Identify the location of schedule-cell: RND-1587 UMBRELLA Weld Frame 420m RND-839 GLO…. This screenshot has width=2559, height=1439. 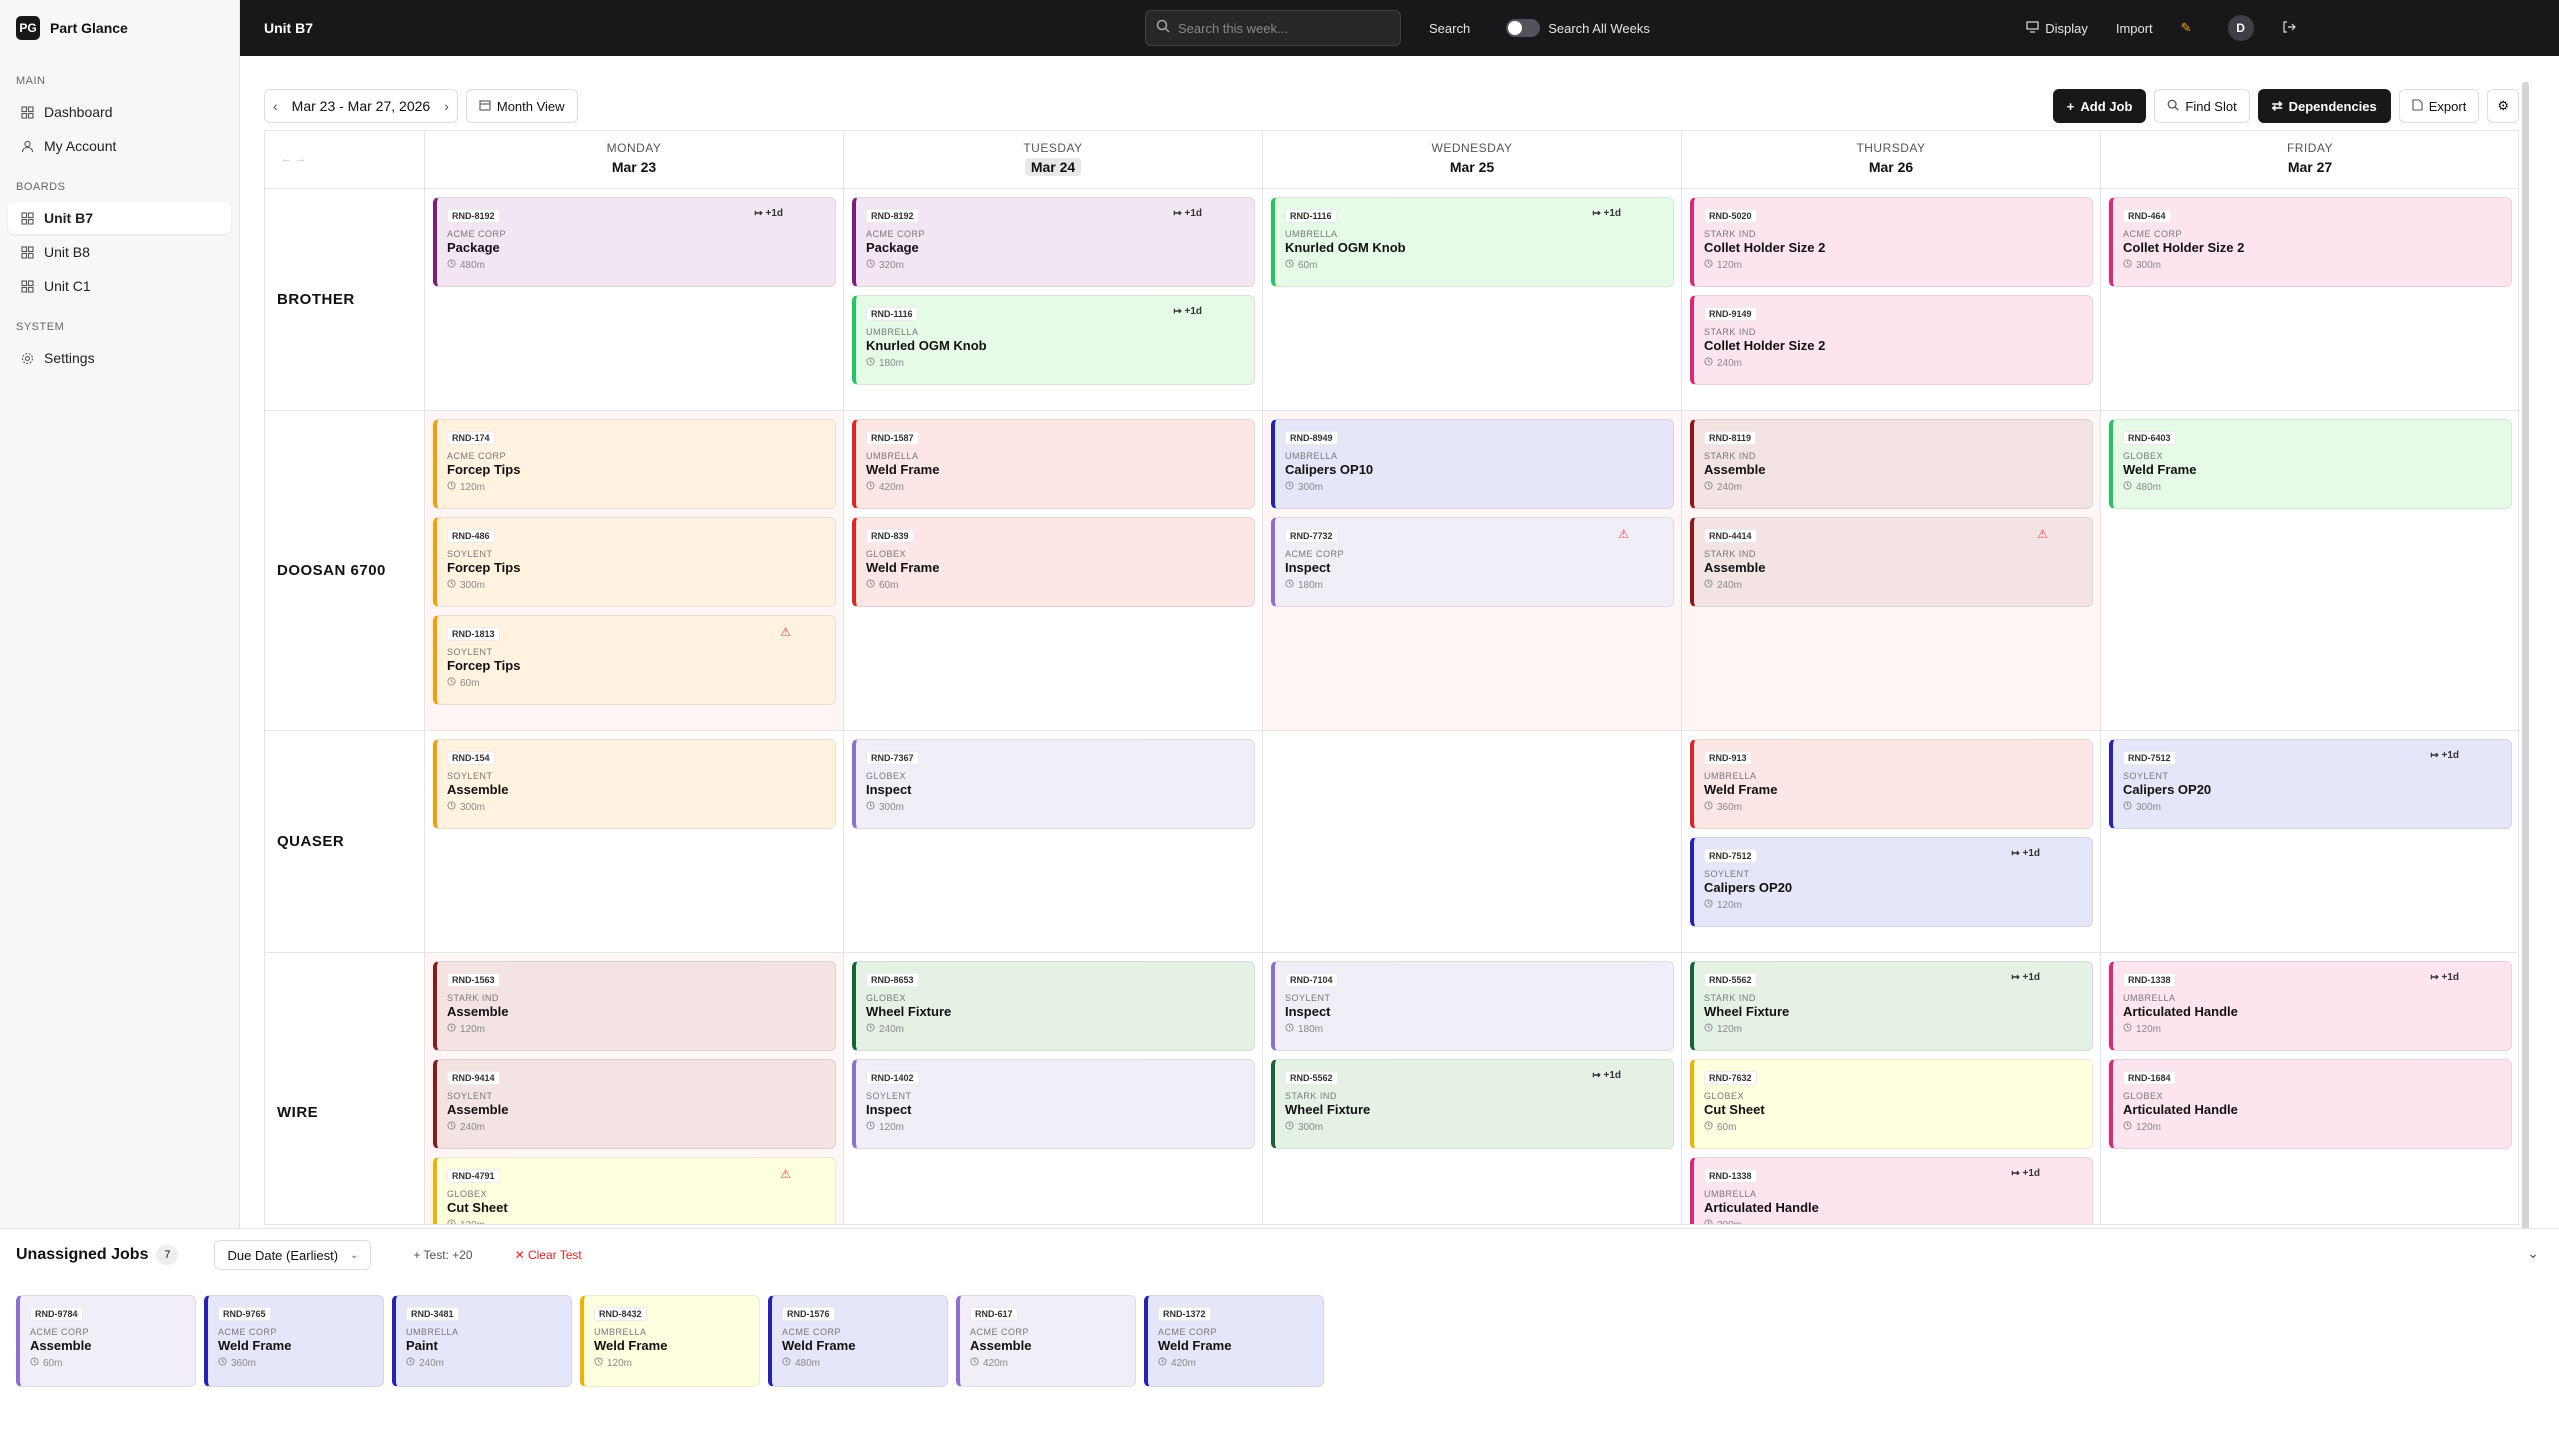
(1053, 570).